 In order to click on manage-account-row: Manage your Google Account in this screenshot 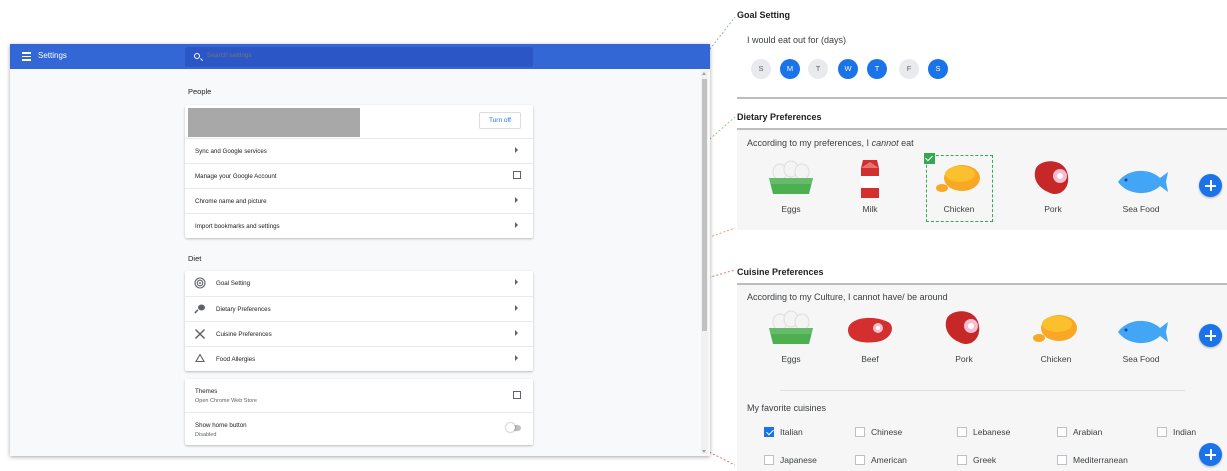, I will do `click(359, 175)`.